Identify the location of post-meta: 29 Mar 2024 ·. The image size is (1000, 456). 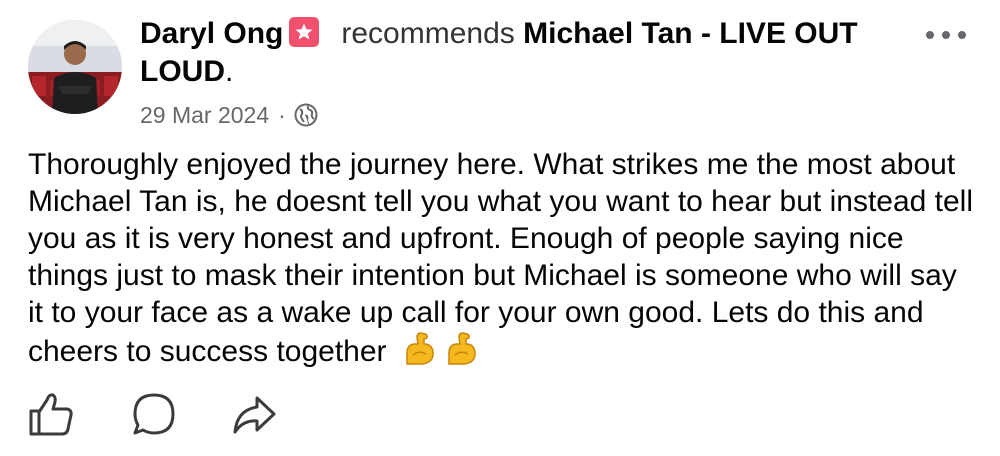
(229, 115).